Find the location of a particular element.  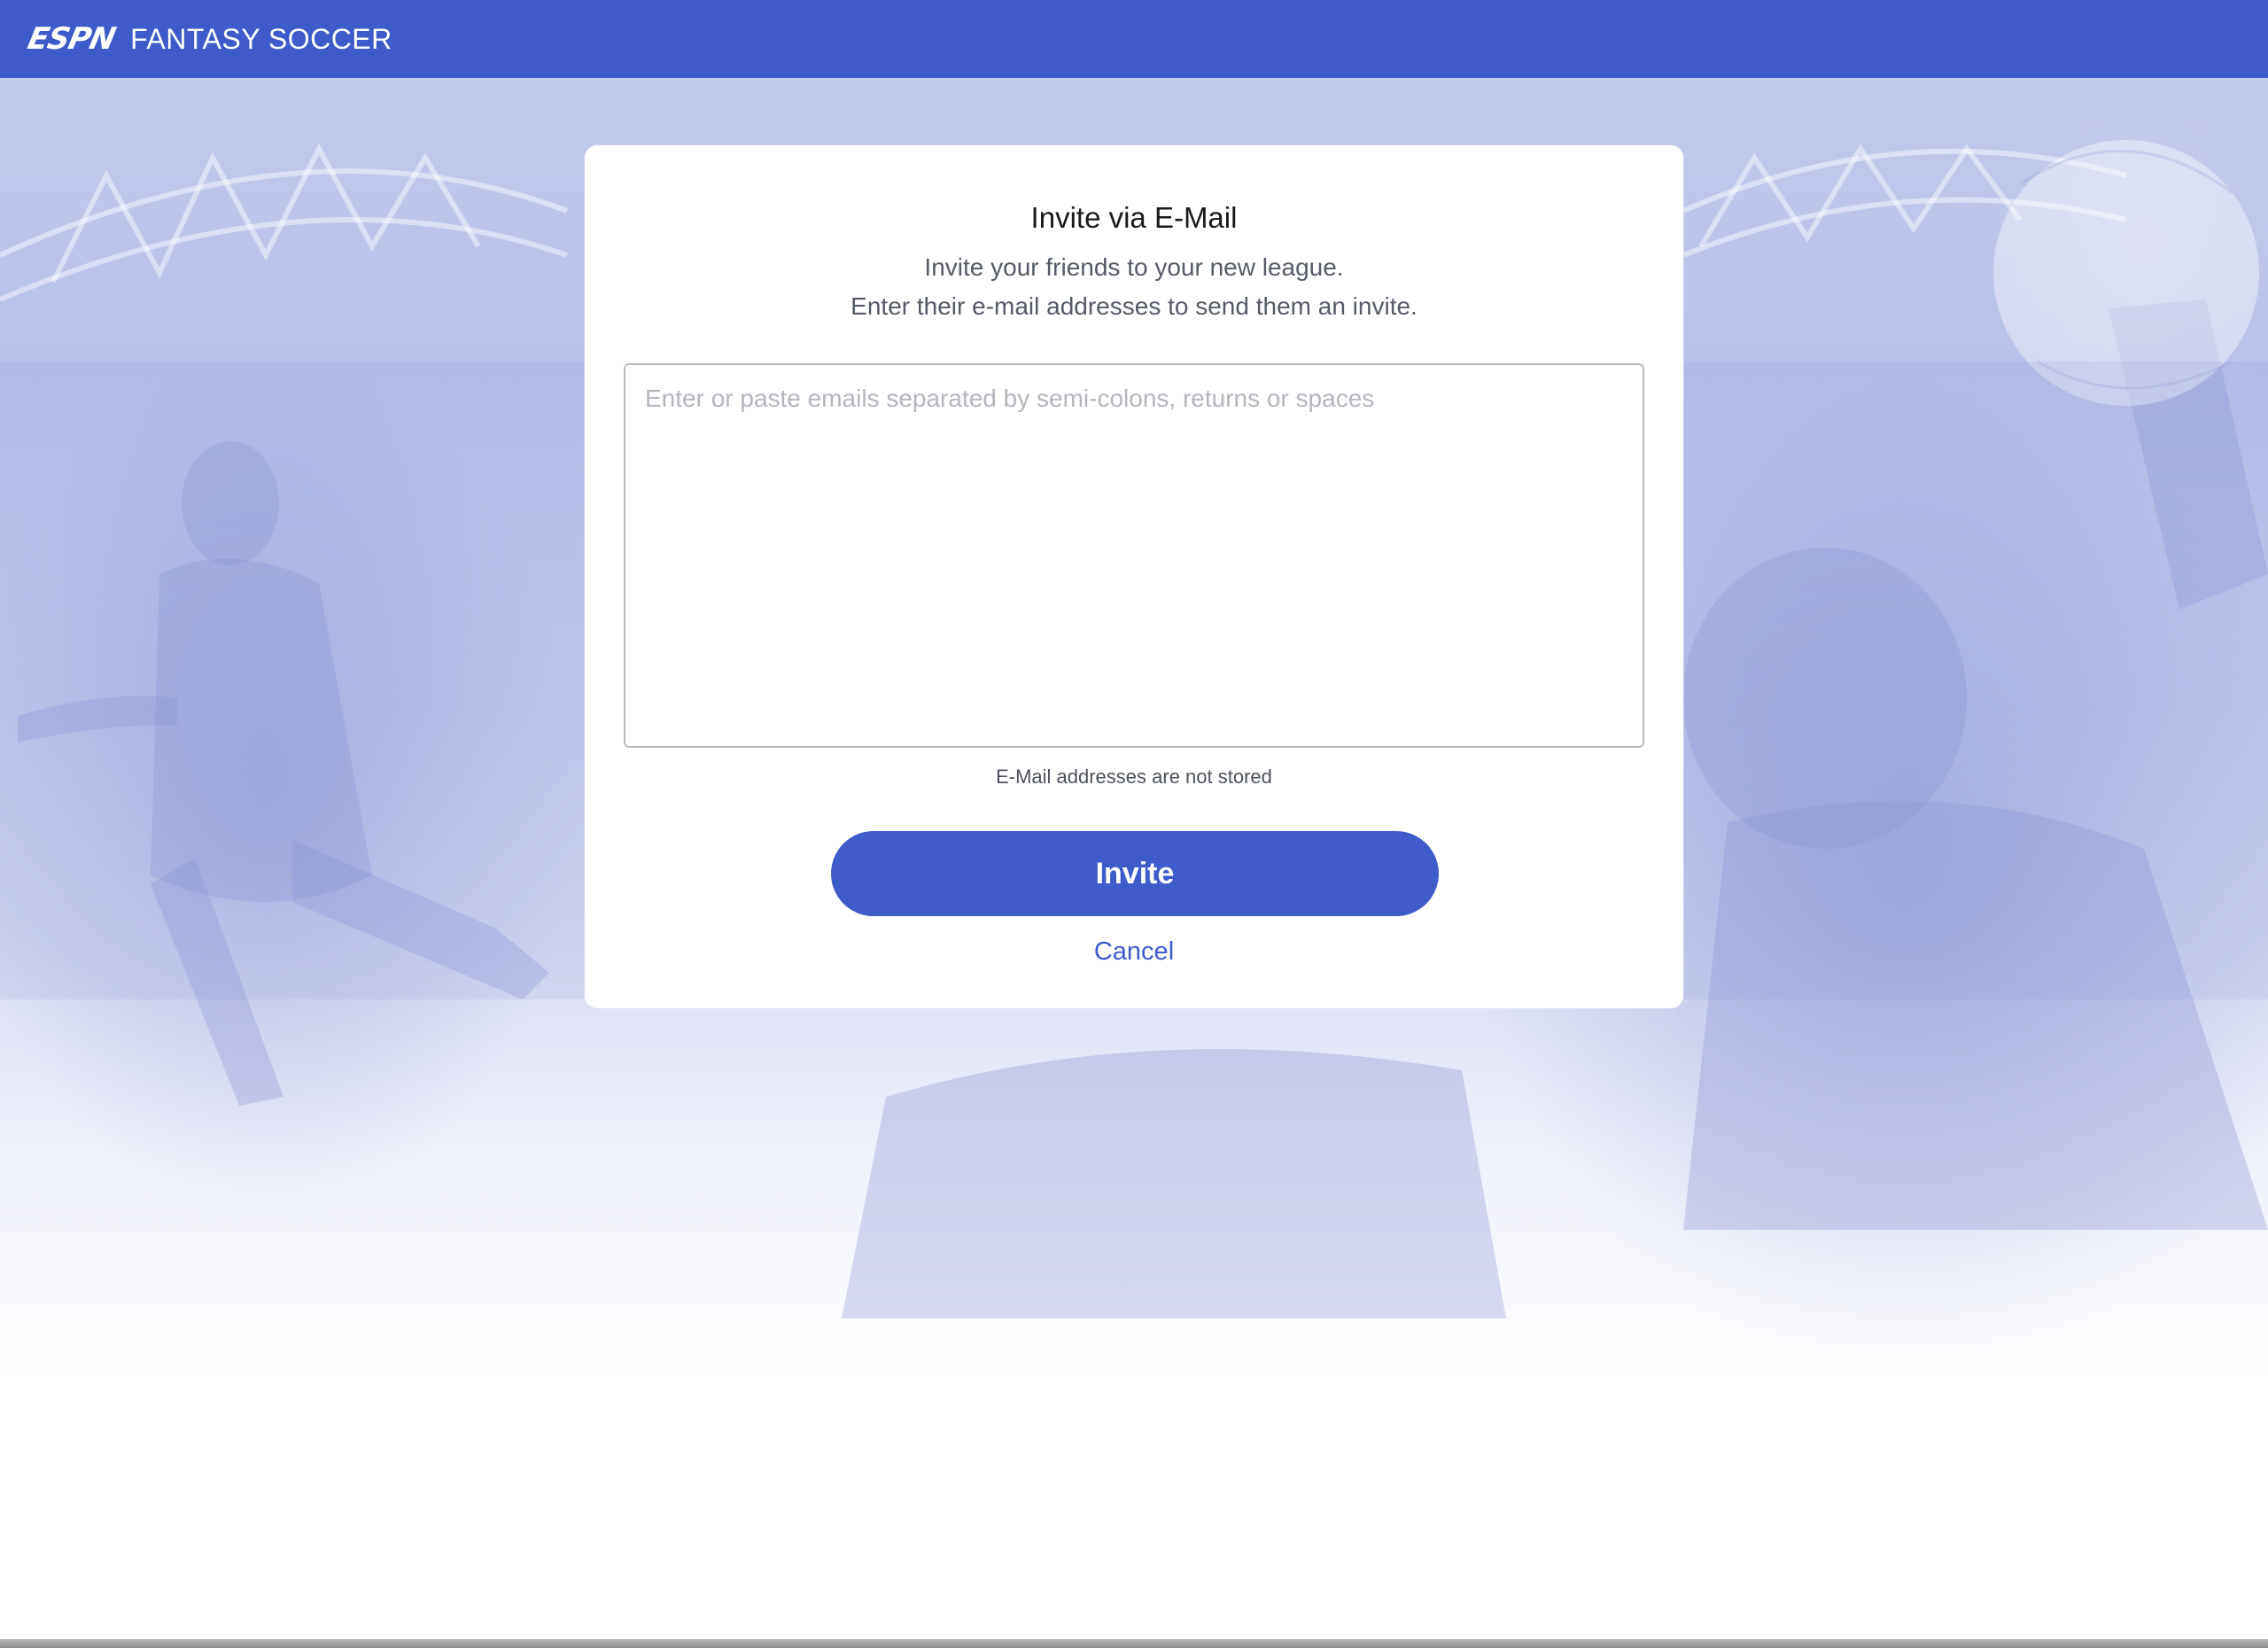

subtitle-line-1: Invite your friends to your new league. is located at coordinates (1134, 267).